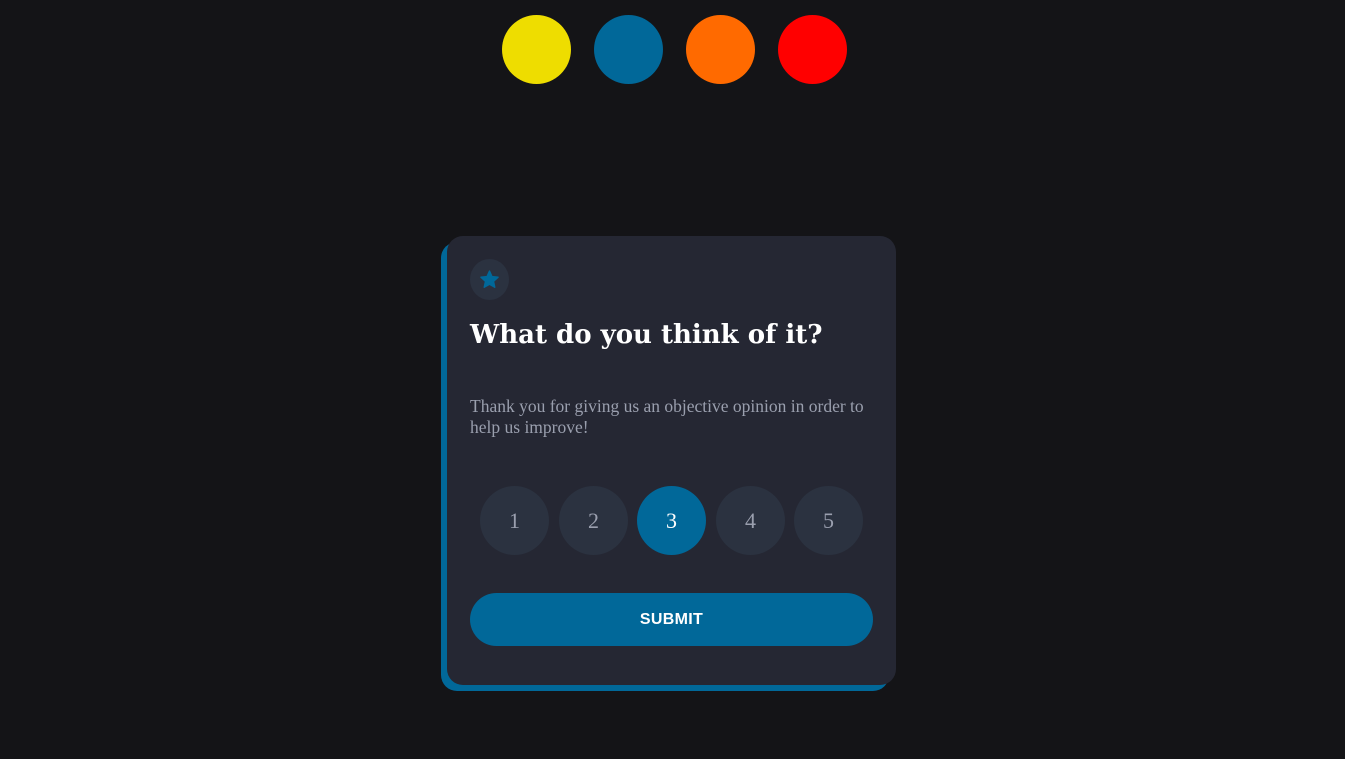  I want to click on theme-swatch-yellow, so click(536, 49).